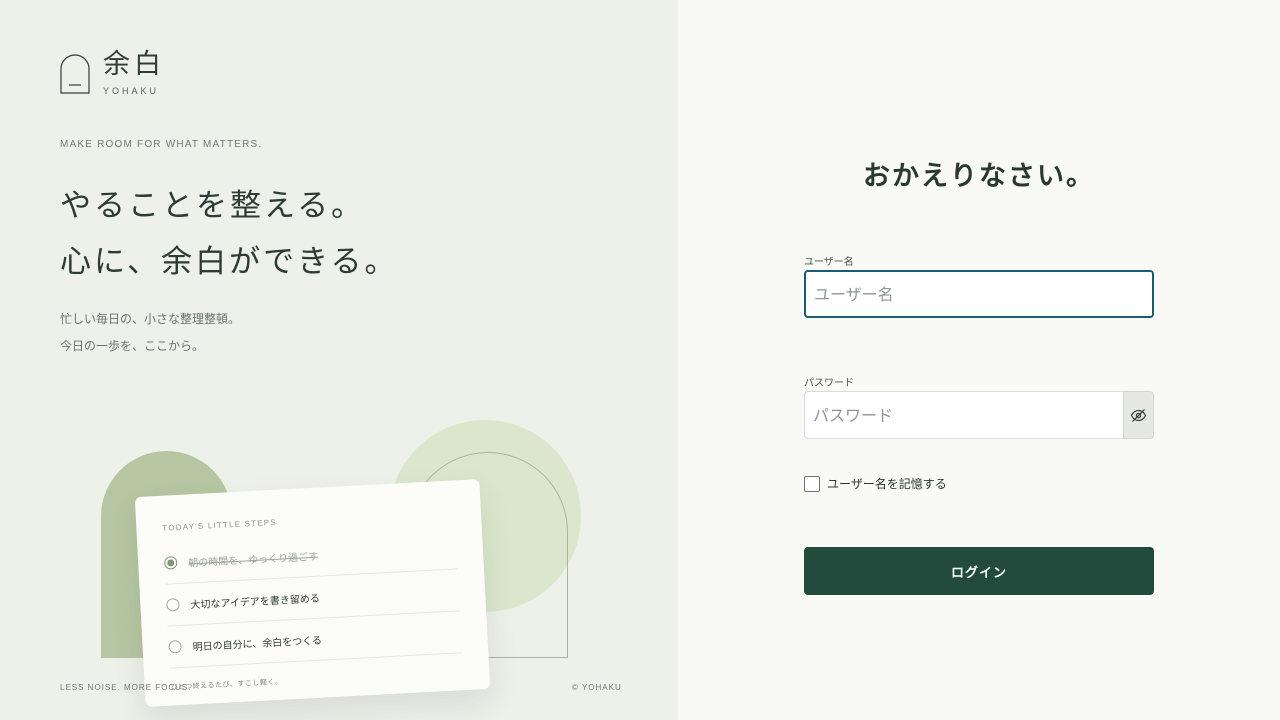  What do you see at coordinates (170, 563) in the screenshot?
I see `radio-checked-icon` at bounding box center [170, 563].